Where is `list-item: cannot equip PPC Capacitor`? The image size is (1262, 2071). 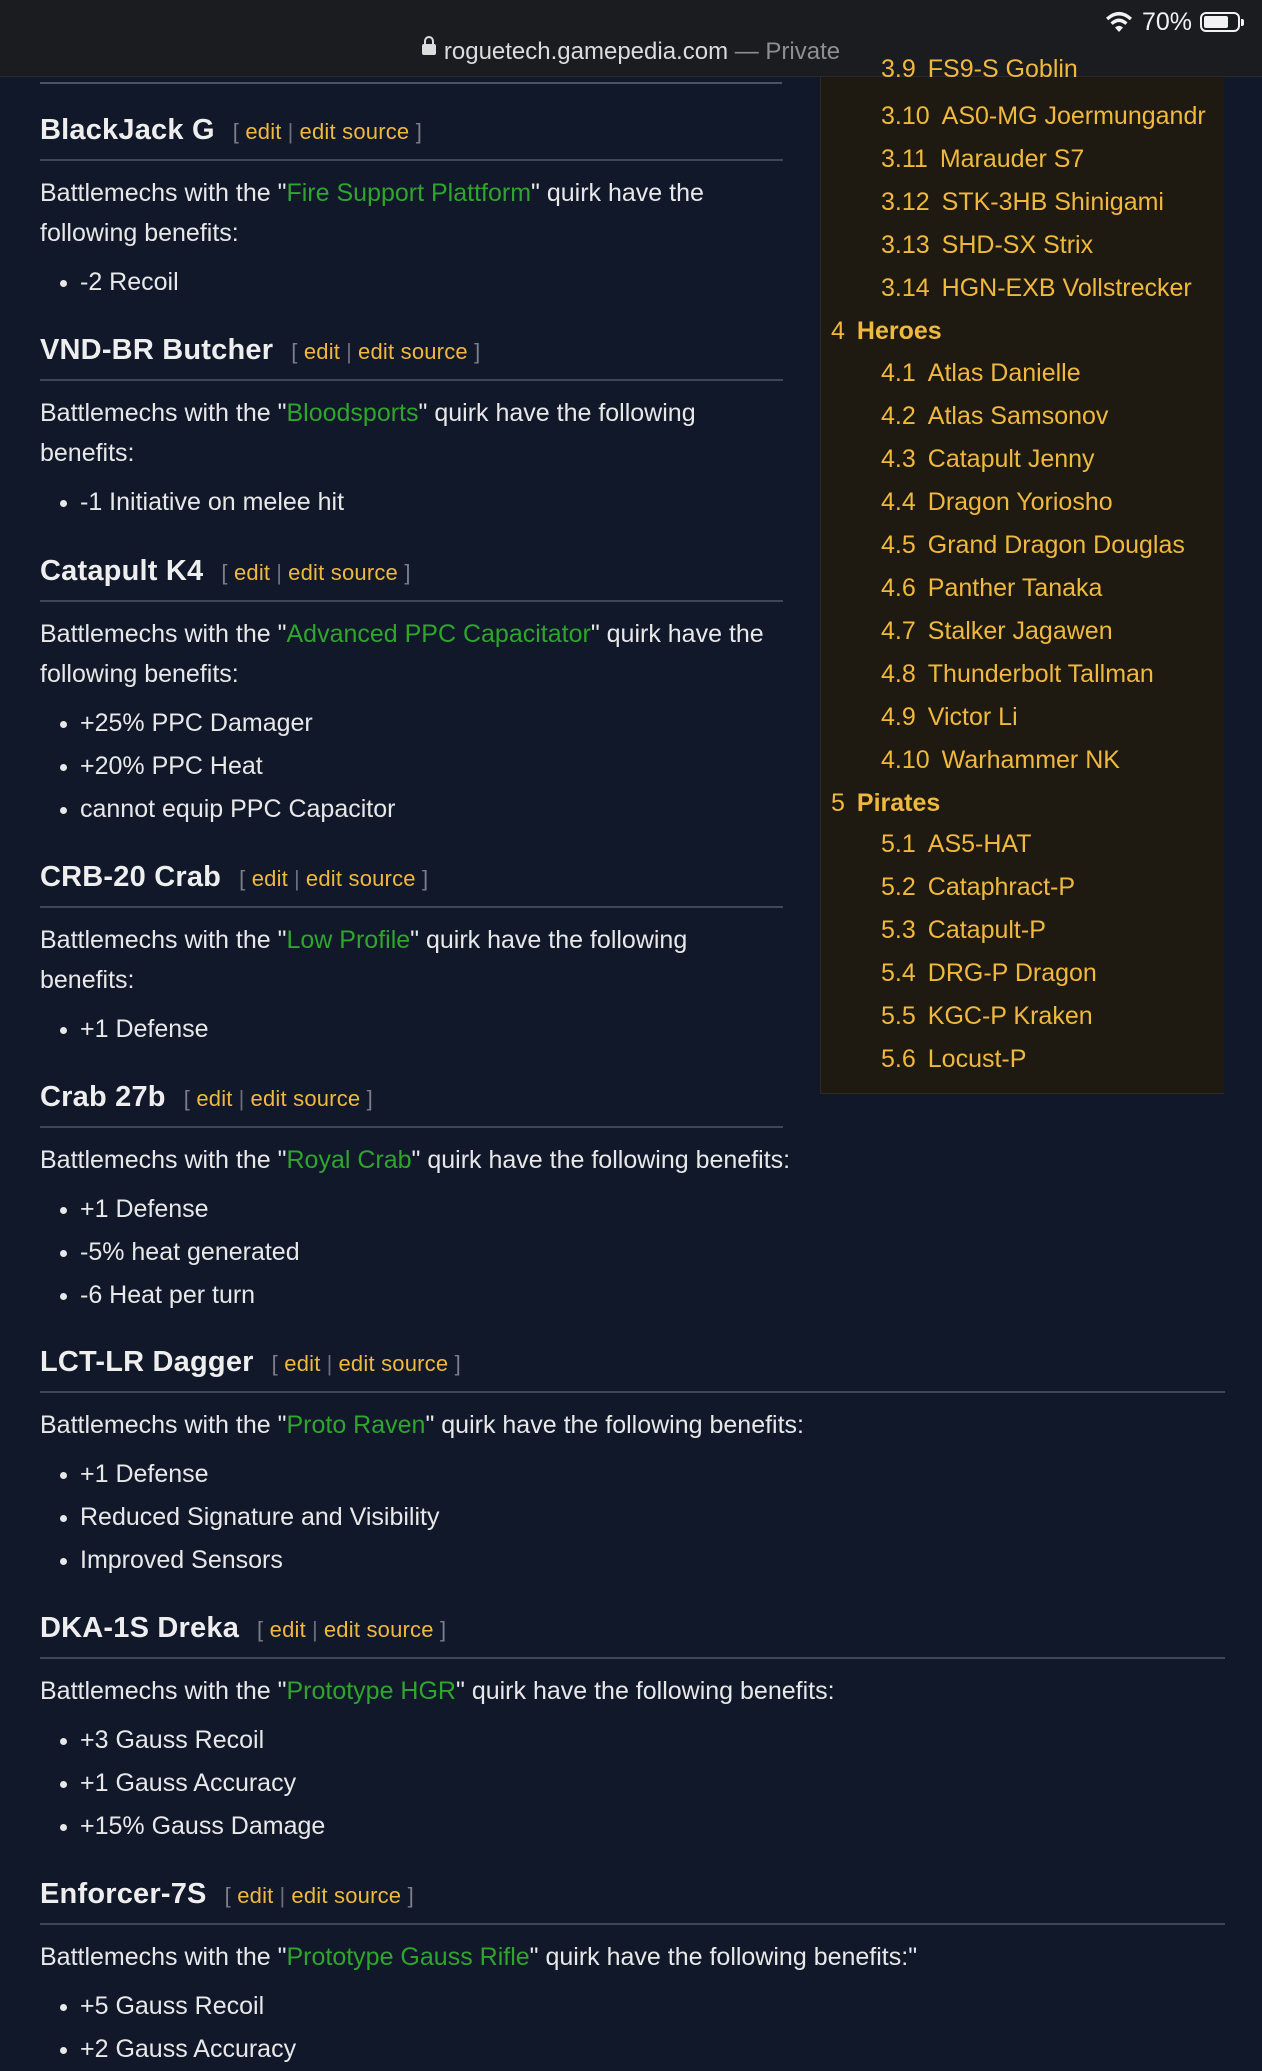 list-item: cannot equip PPC Capacitor is located at coordinates (411, 809).